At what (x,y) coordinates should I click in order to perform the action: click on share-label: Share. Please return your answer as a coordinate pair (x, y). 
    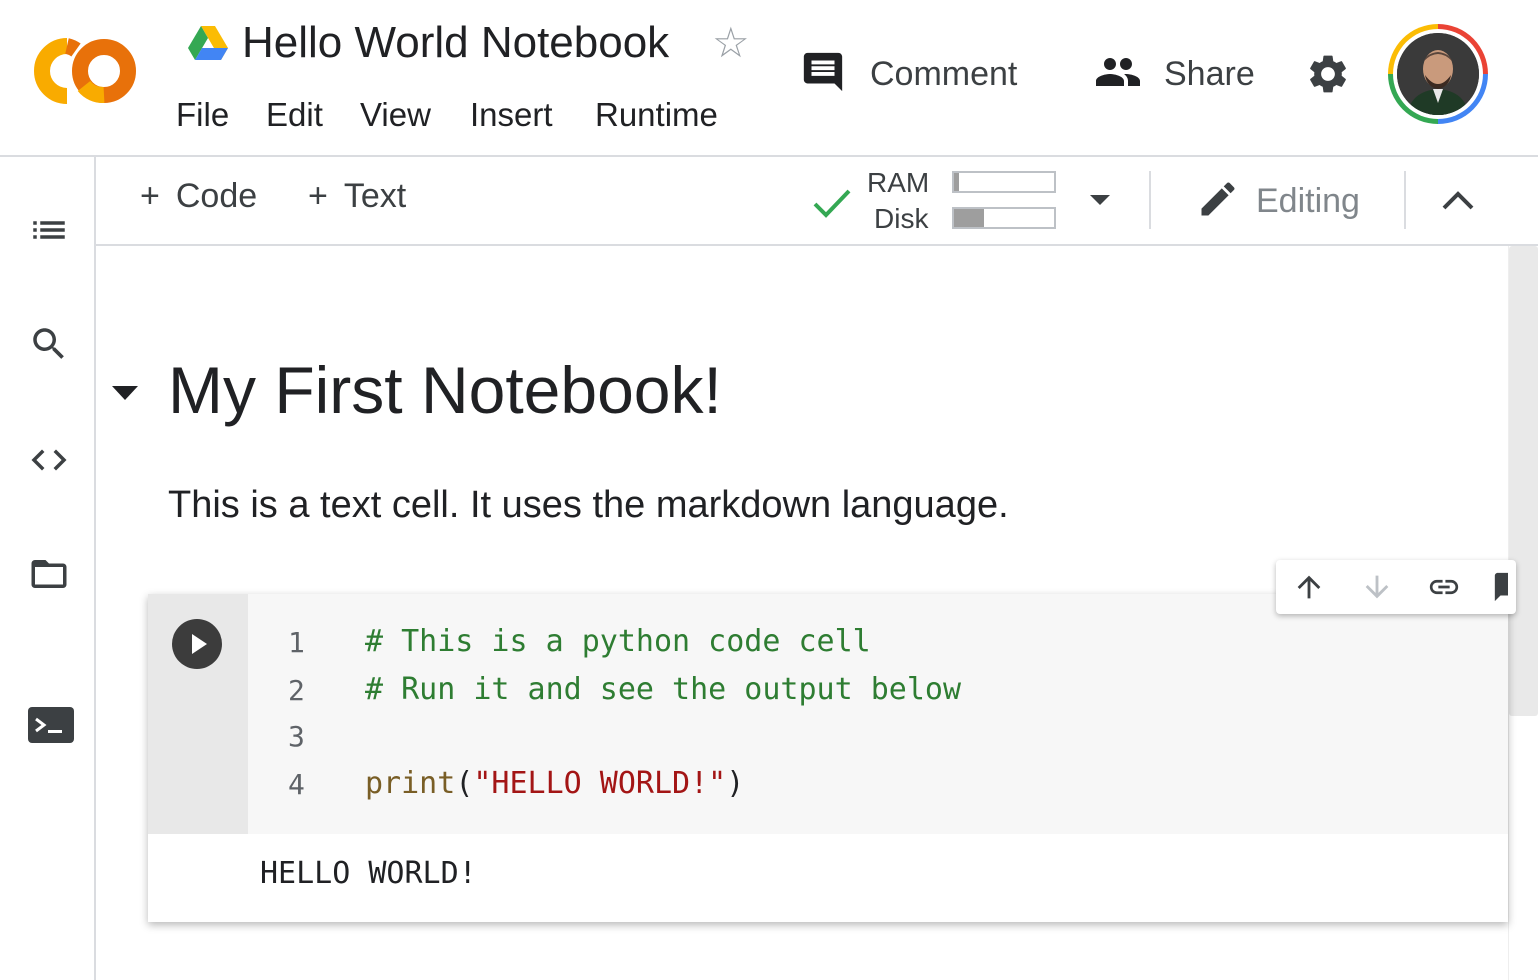
    Looking at the image, I should click on (1209, 73).